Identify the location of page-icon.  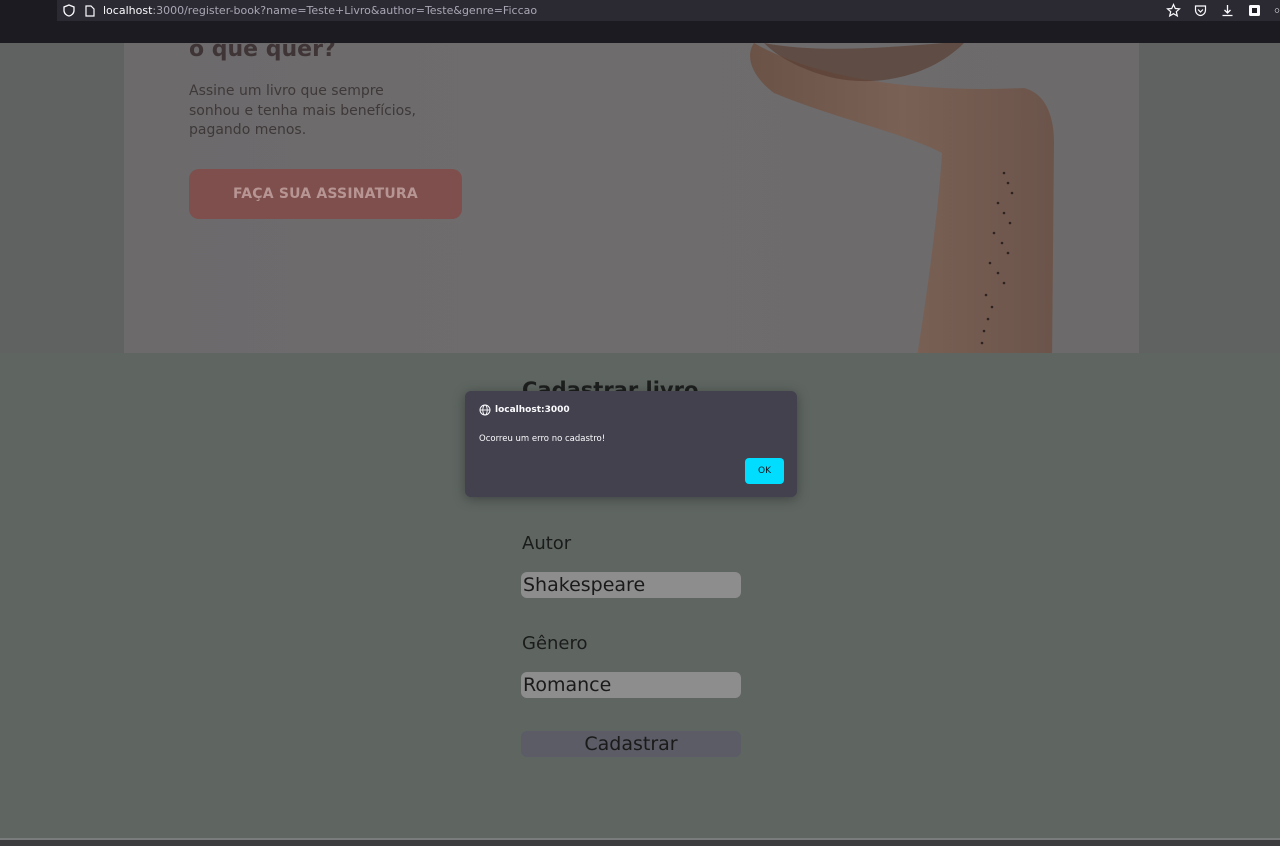
(90, 10).